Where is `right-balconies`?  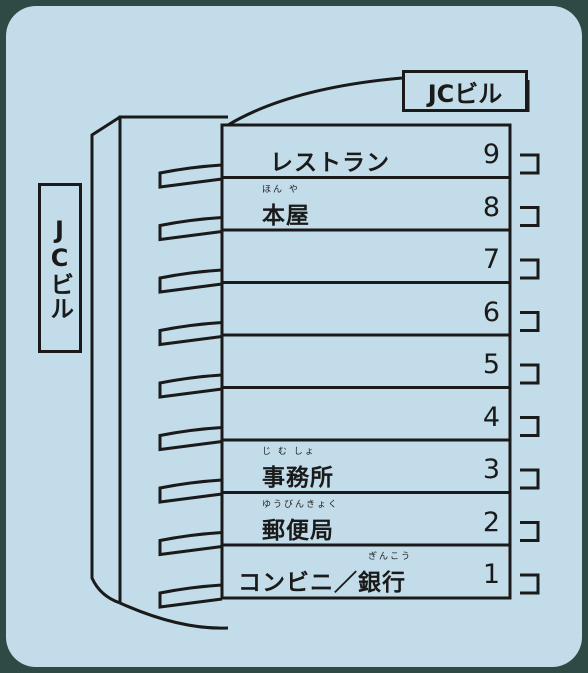 right-balconies is located at coordinates (530, 374).